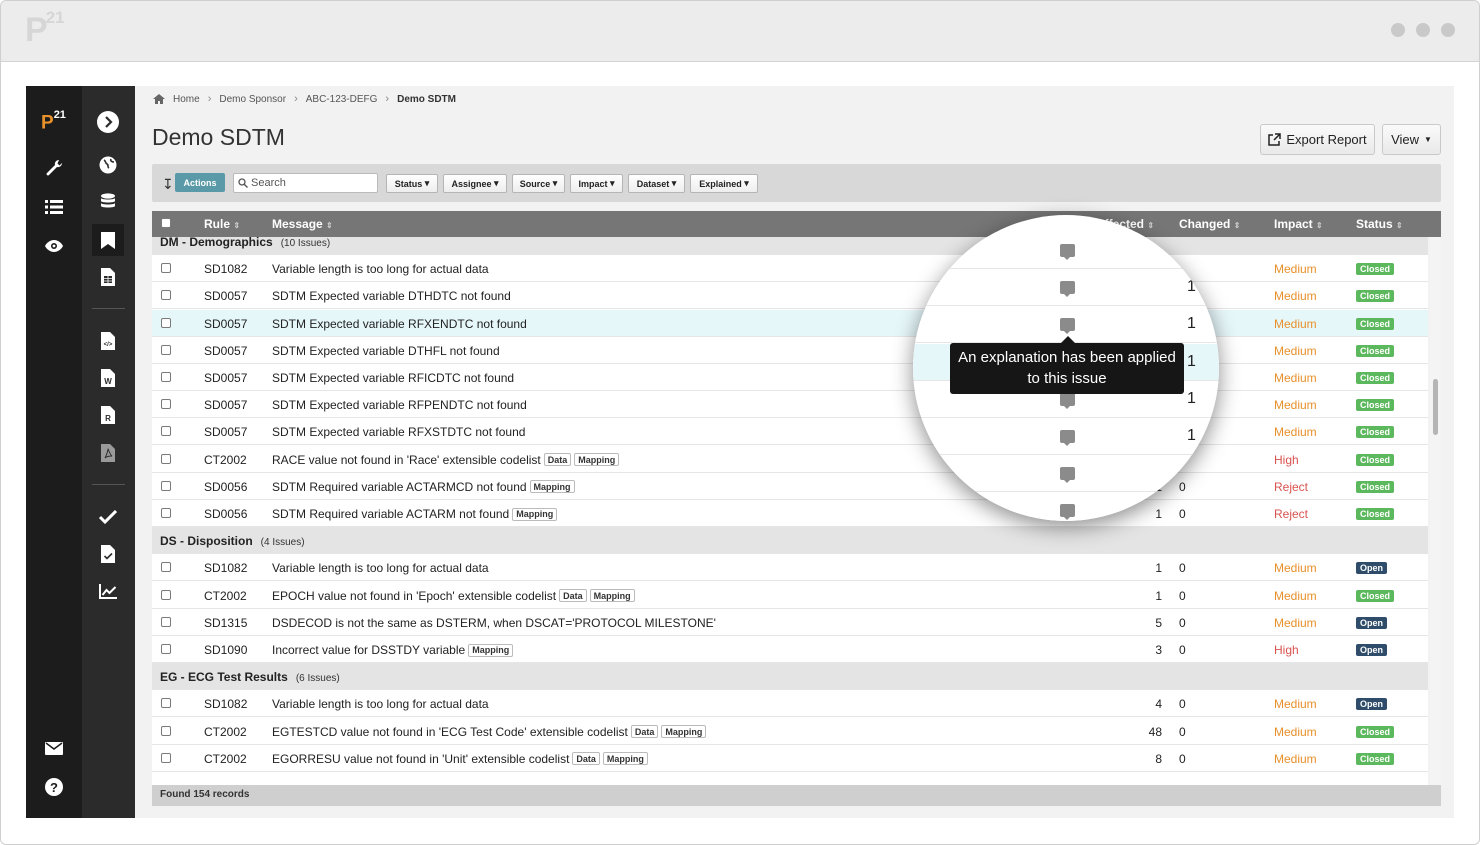  What do you see at coordinates (302, 224) in the screenshot?
I see `header-message: Message ⇕` at bounding box center [302, 224].